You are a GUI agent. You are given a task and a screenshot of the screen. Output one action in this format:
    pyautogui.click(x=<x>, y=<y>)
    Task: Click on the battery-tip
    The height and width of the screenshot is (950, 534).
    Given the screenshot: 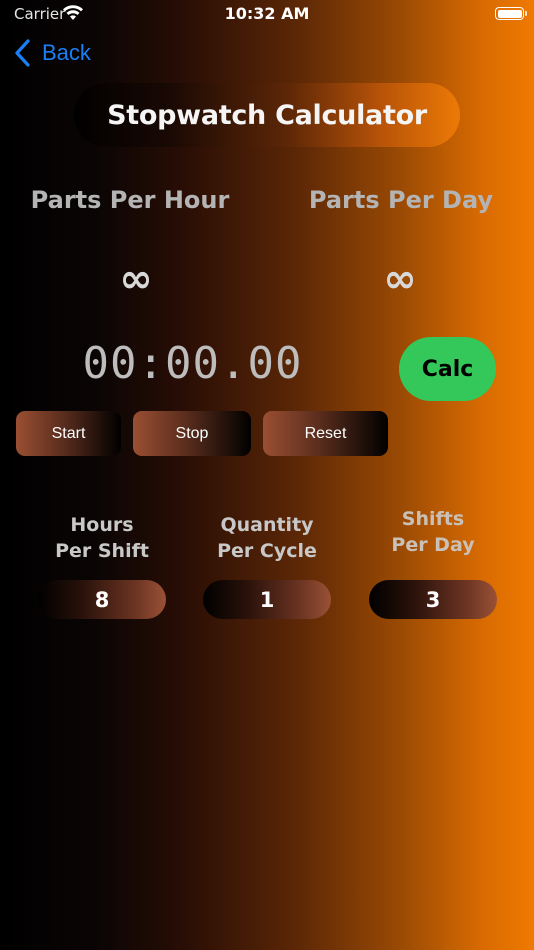 What is the action you would take?
    pyautogui.click(x=526, y=13)
    